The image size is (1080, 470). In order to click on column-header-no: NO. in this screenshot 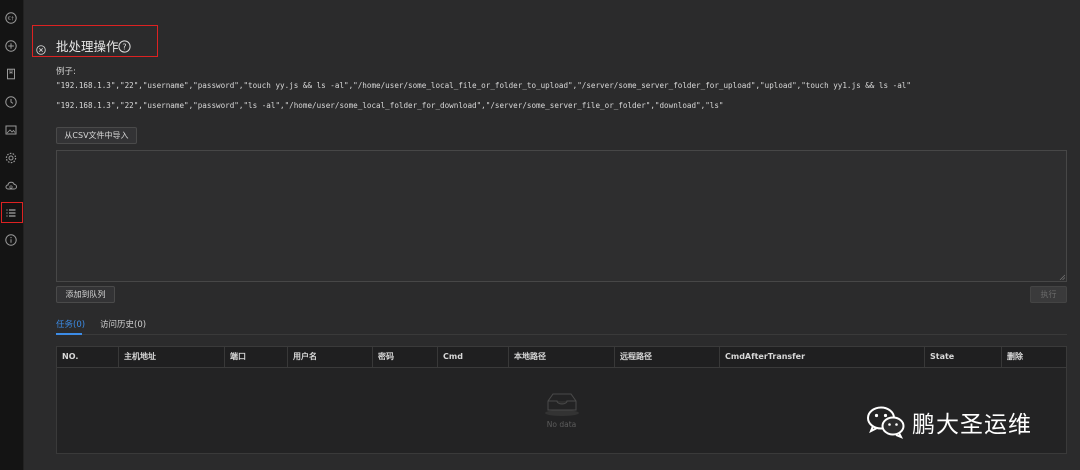, I will do `click(87, 357)`.